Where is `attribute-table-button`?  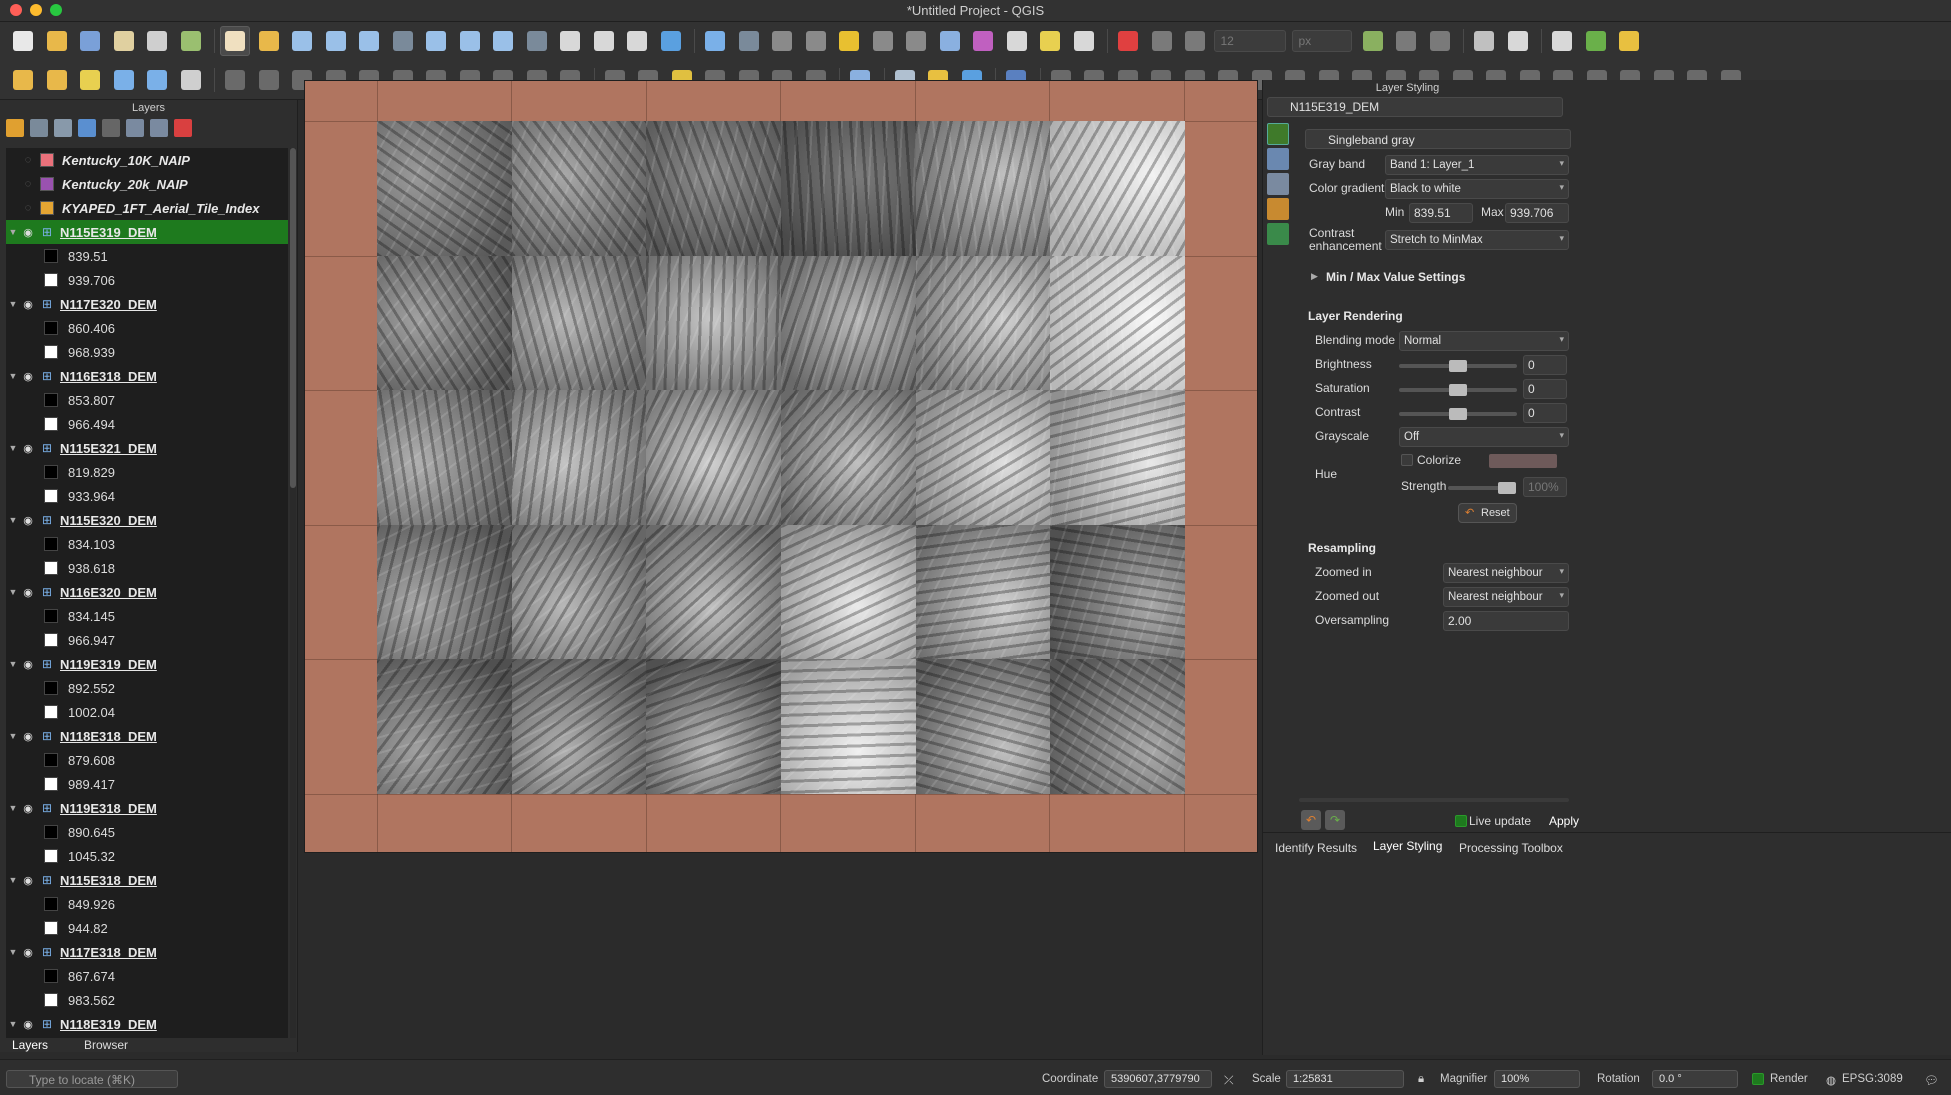 attribute-table-button is located at coordinates (883, 41).